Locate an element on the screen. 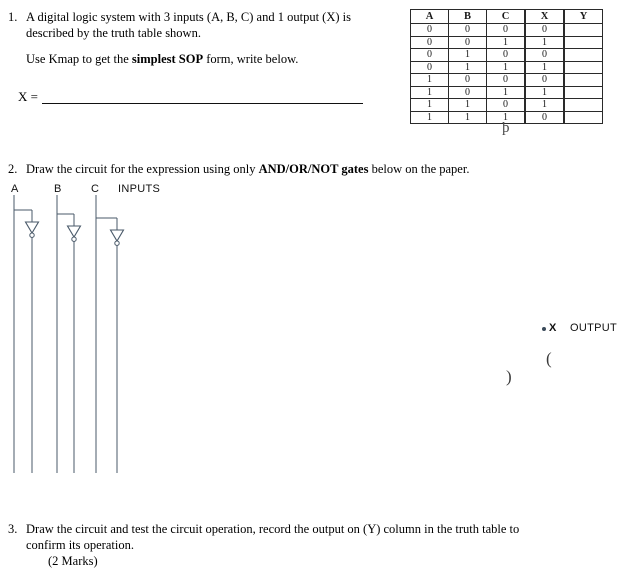 The width and height of the screenshot is (629, 583). kmap-text-bold: simplest SOP is located at coordinates (167, 59).